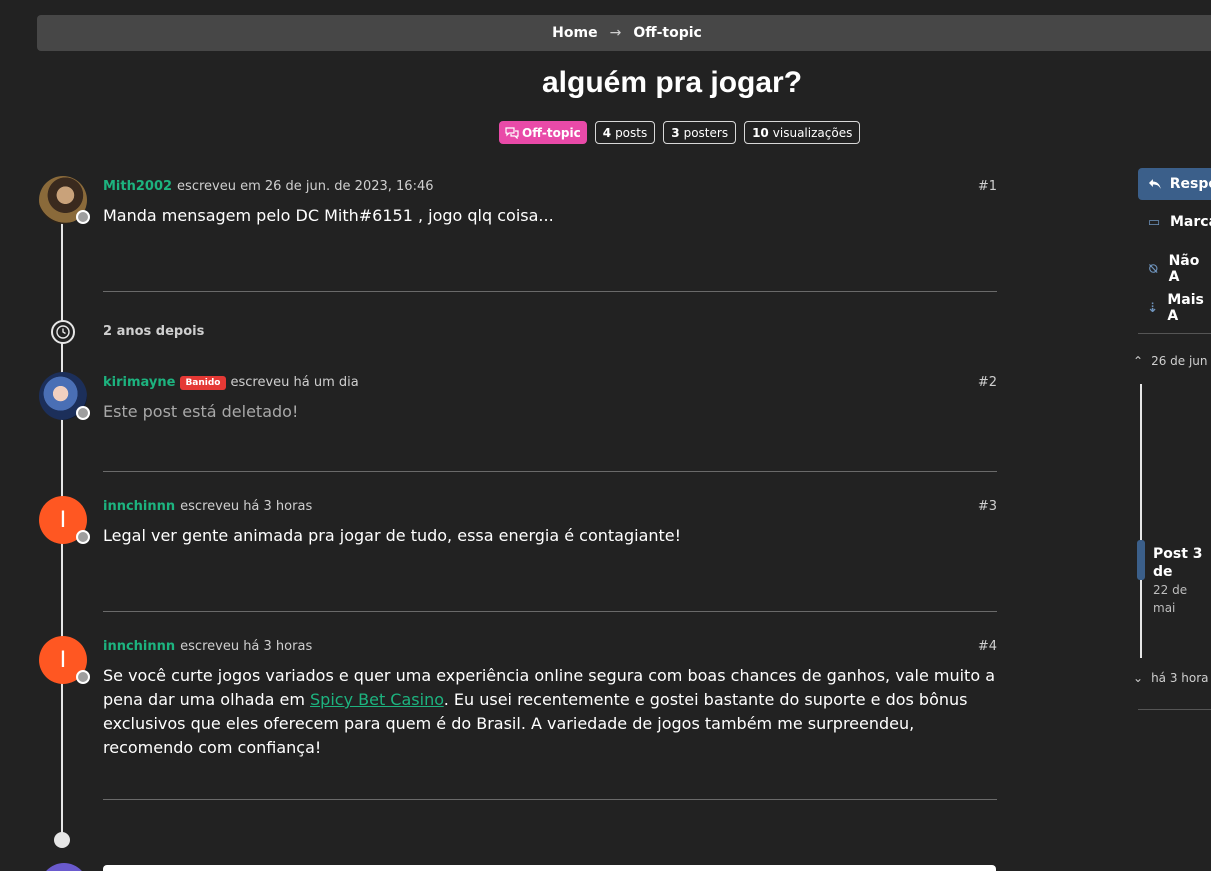 The image size is (1211, 871). Describe the element at coordinates (700, 132) in the screenshot. I see `posters-count-badge: 3 posters` at that location.